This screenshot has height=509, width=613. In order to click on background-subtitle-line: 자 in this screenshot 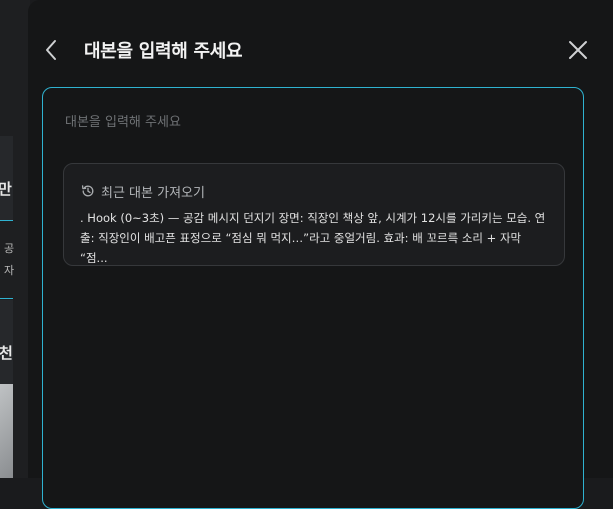, I will do `click(9, 270)`.